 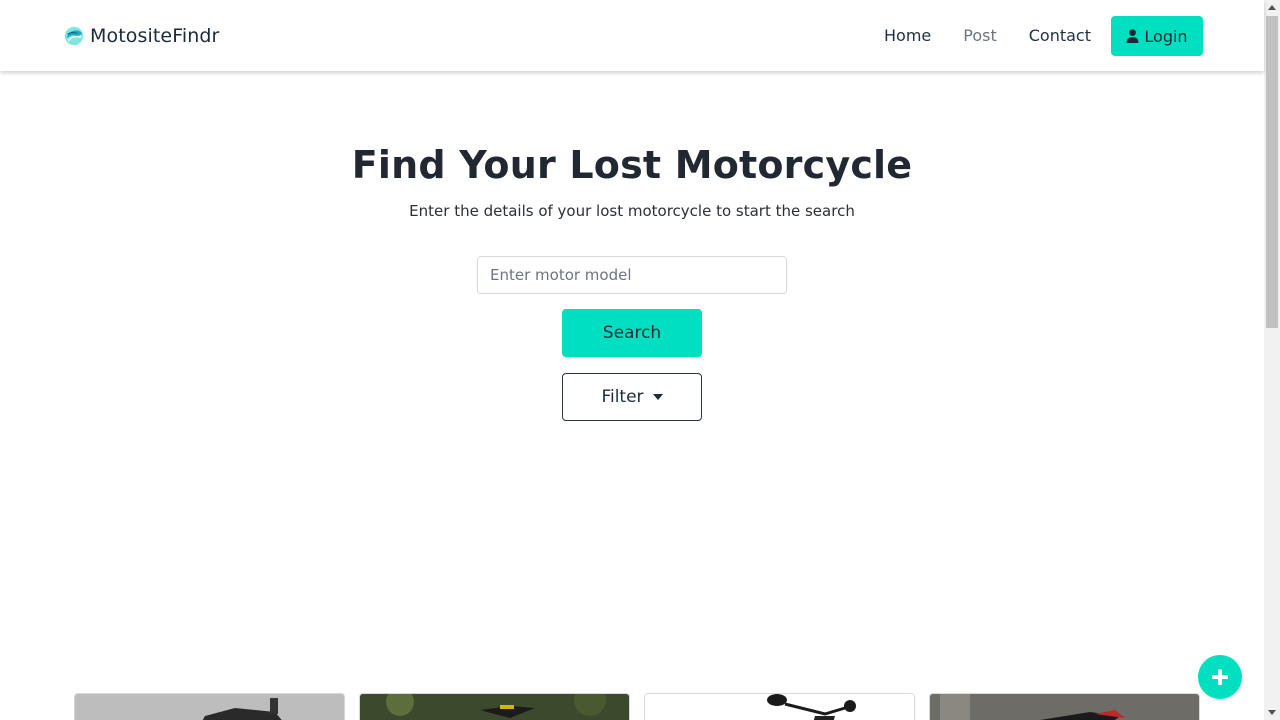 What do you see at coordinates (1272, 360) in the screenshot?
I see `vertical-scrollbar` at bounding box center [1272, 360].